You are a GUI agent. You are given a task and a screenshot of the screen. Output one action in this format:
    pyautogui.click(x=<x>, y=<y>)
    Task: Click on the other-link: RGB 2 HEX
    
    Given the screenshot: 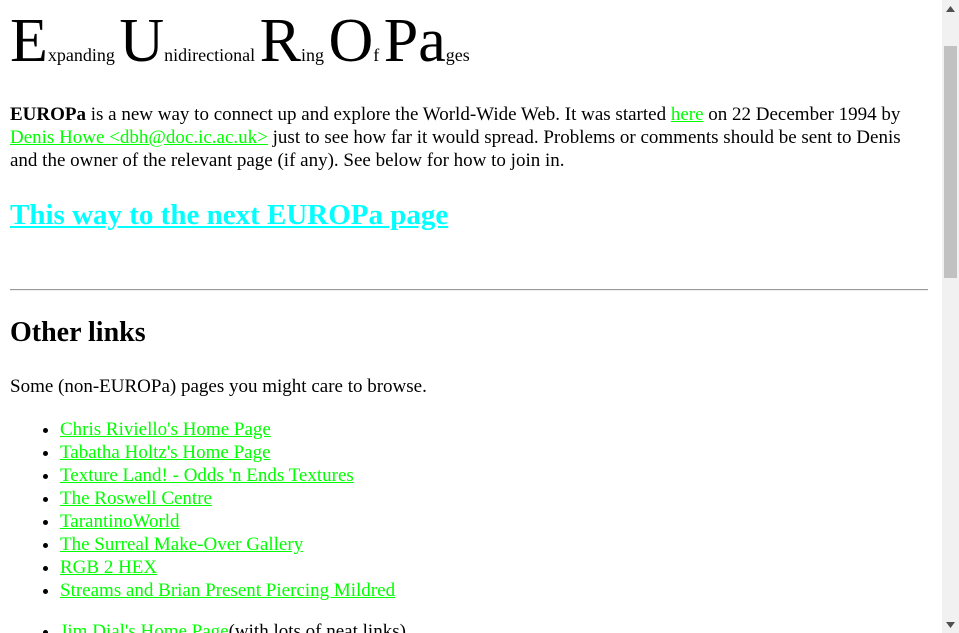 What is the action you would take?
    pyautogui.click(x=108, y=567)
    